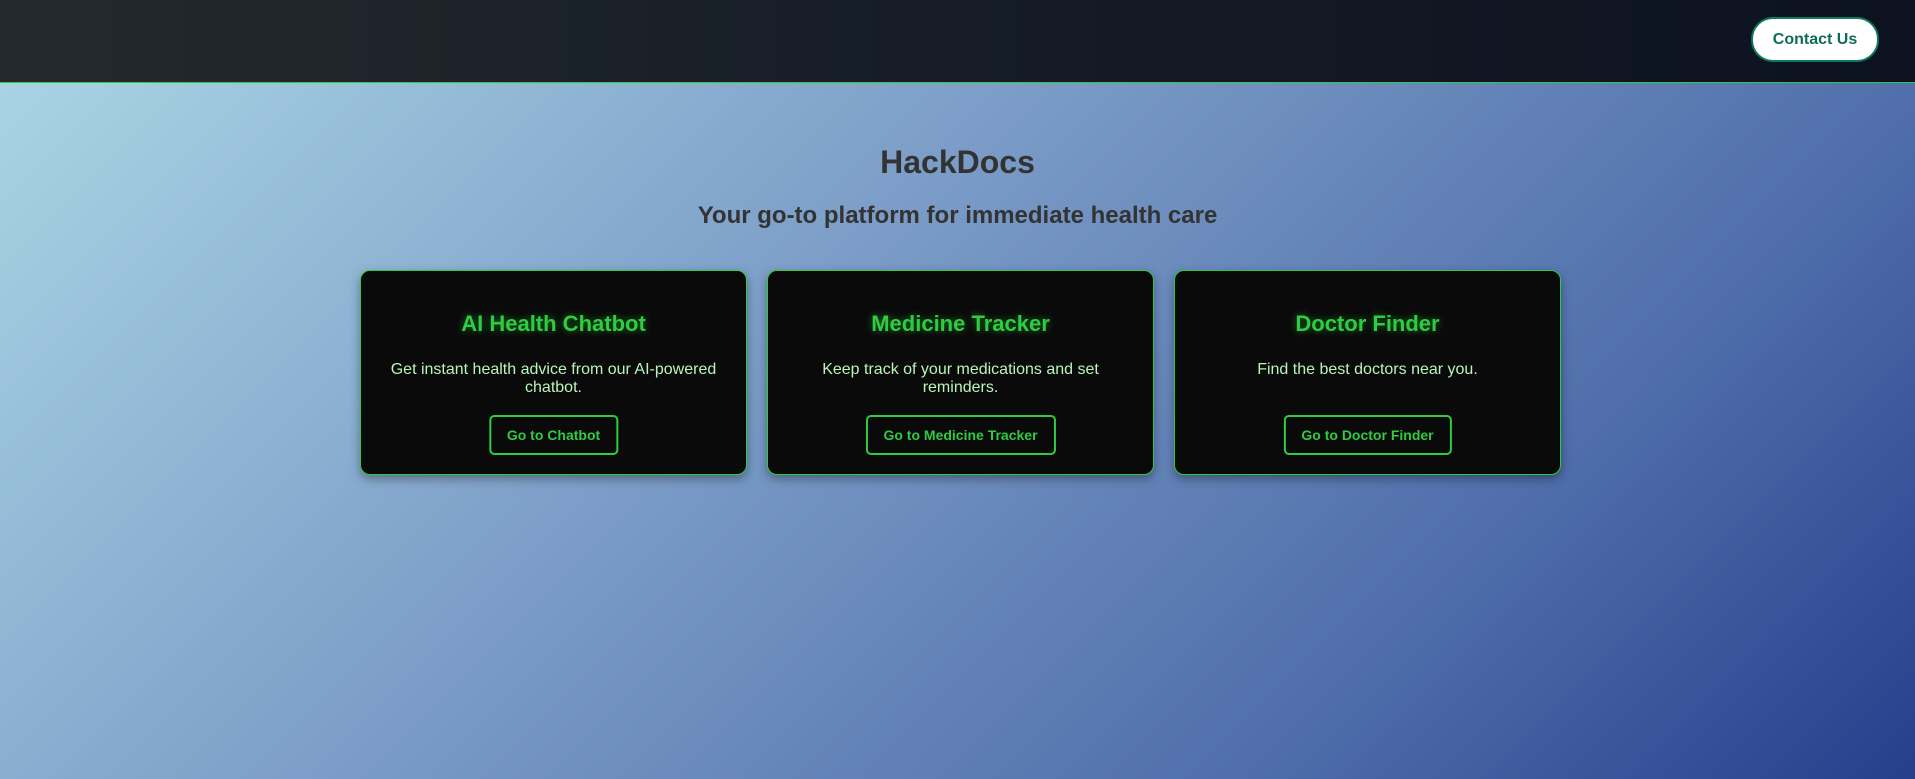  I want to click on card-description: Find the best doctors near you., so click(1367, 369).